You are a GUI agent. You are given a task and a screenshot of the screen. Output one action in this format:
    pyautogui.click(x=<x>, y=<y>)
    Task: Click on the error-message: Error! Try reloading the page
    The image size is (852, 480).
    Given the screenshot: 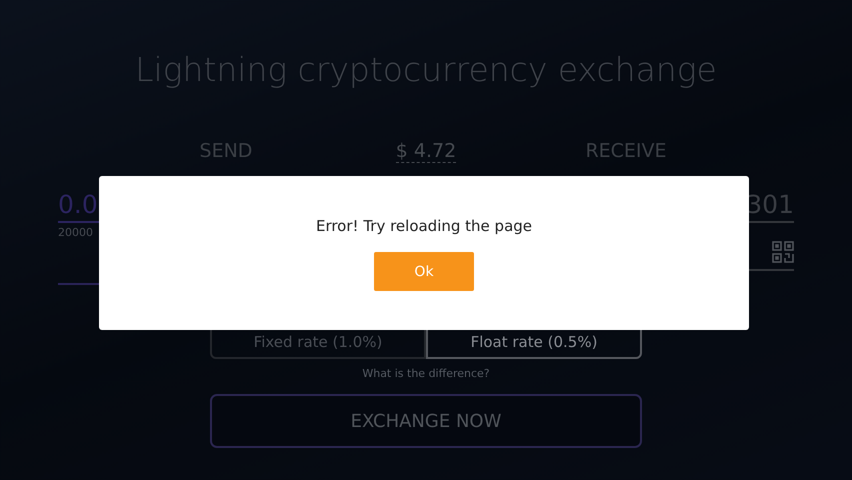 What is the action you would take?
    pyautogui.click(x=424, y=226)
    